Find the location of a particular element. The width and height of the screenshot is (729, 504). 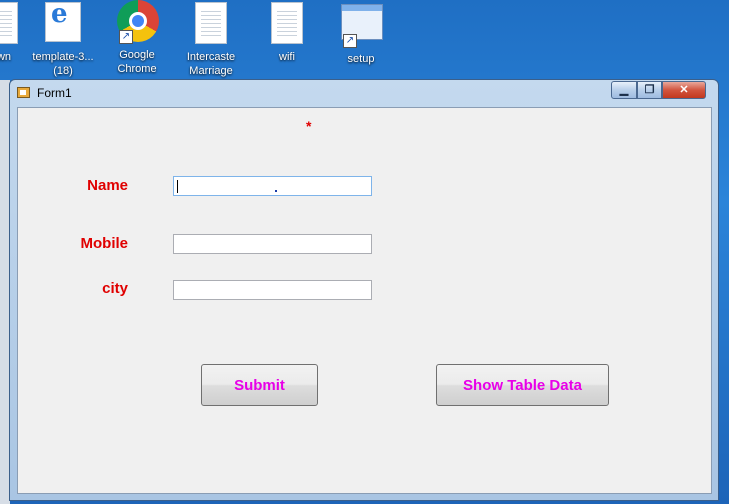

desktop-icon-label: Google Chrome is located at coordinates (137, 62).